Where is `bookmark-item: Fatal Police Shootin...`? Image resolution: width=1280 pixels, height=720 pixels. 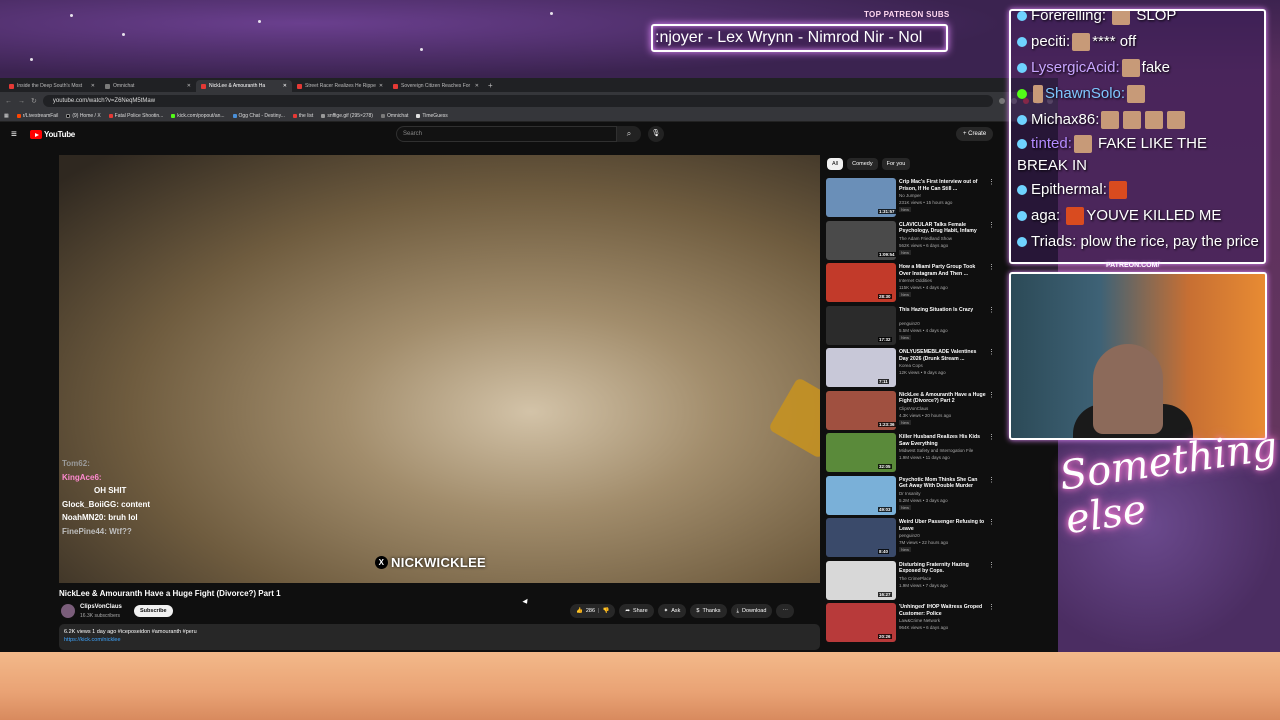 bookmark-item: Fatal Police Shootin... is located at coordinates (136, 115).